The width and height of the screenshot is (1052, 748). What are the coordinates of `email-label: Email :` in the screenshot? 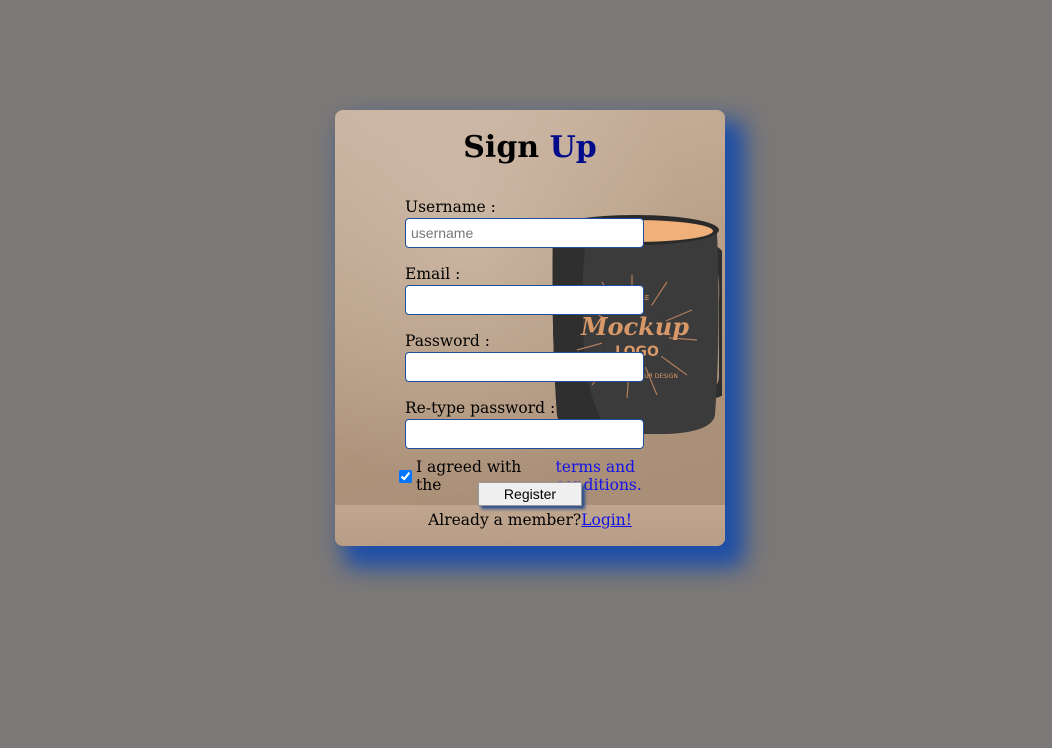 It's located at (433, 274).